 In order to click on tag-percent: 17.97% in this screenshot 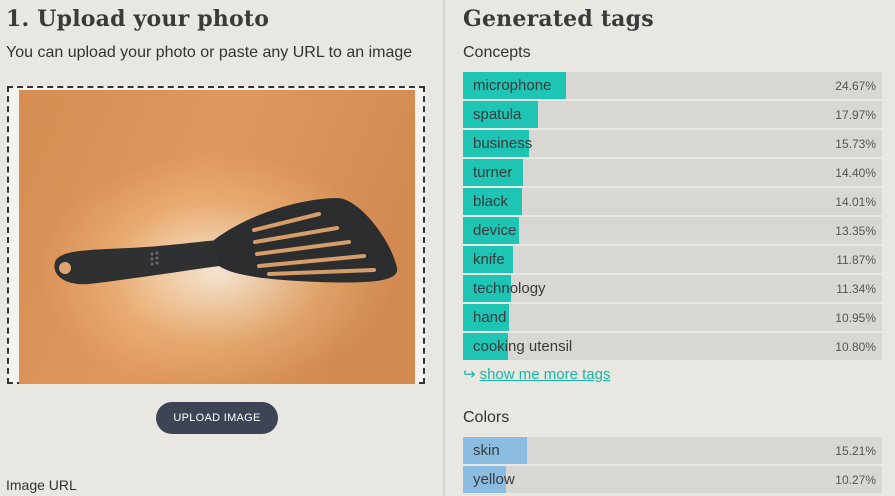, I will do `click(855, 115)`.